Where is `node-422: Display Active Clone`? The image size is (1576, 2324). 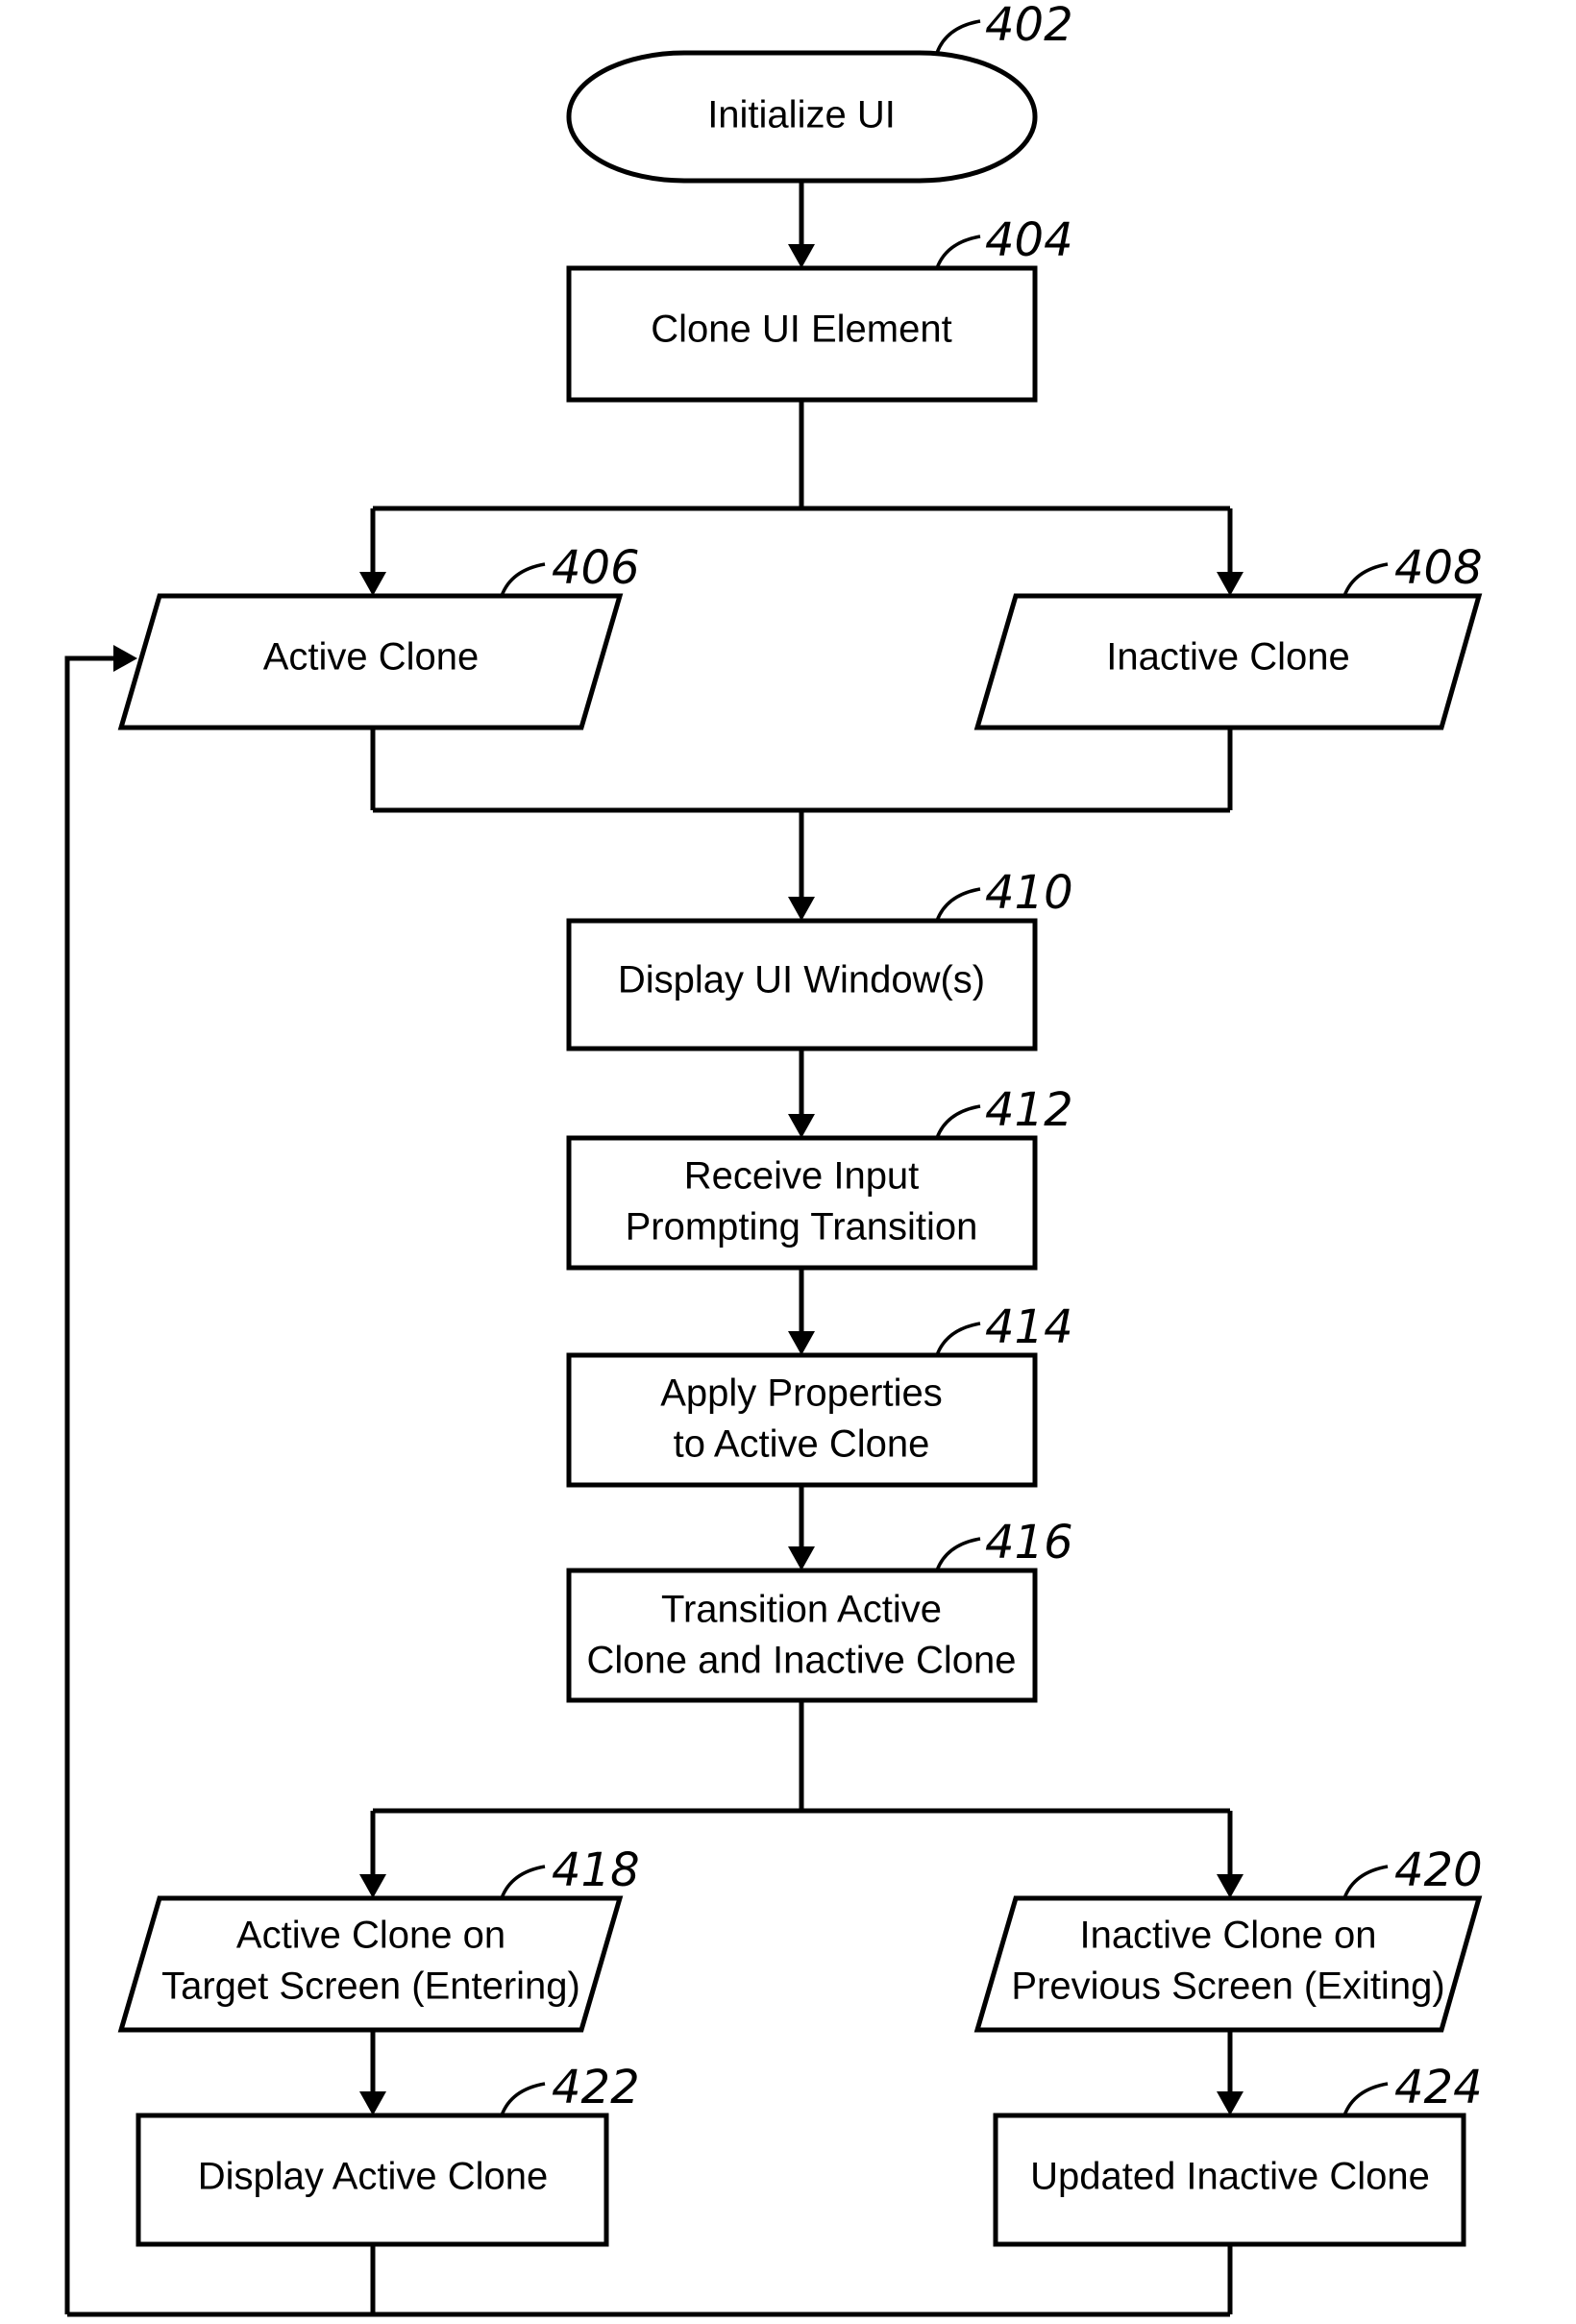
node-422: Display Active Clone is located at coordinates (372, 2180).